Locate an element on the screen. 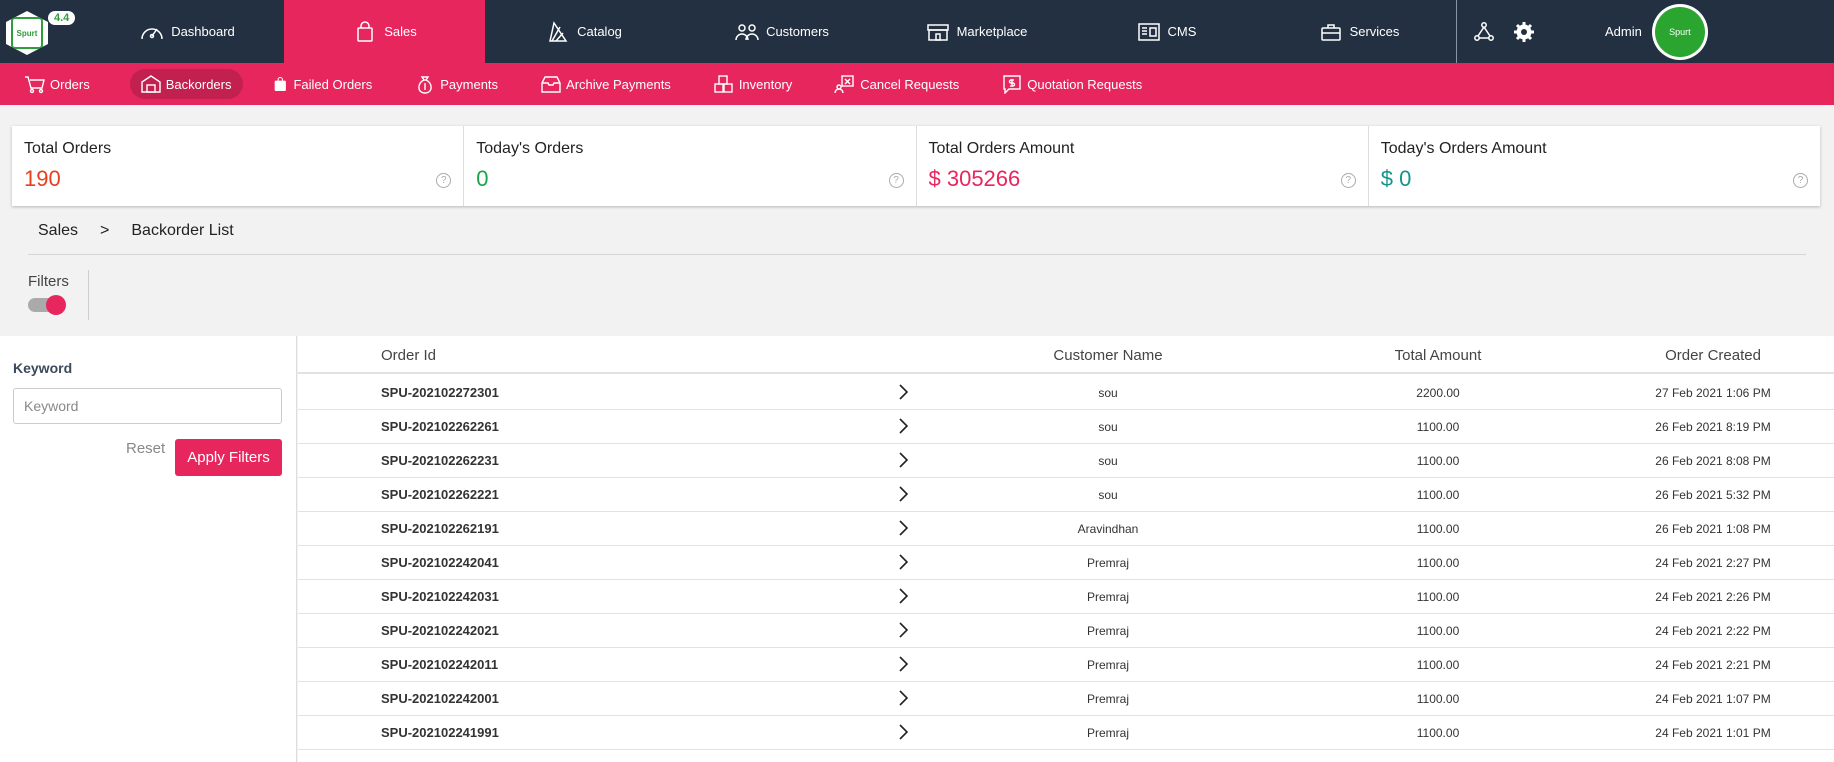 Image resolution: width=1834 pixels, height=762 pixels. subnav-archive-payments: Archive Payments is located at coordinates (610, 84).